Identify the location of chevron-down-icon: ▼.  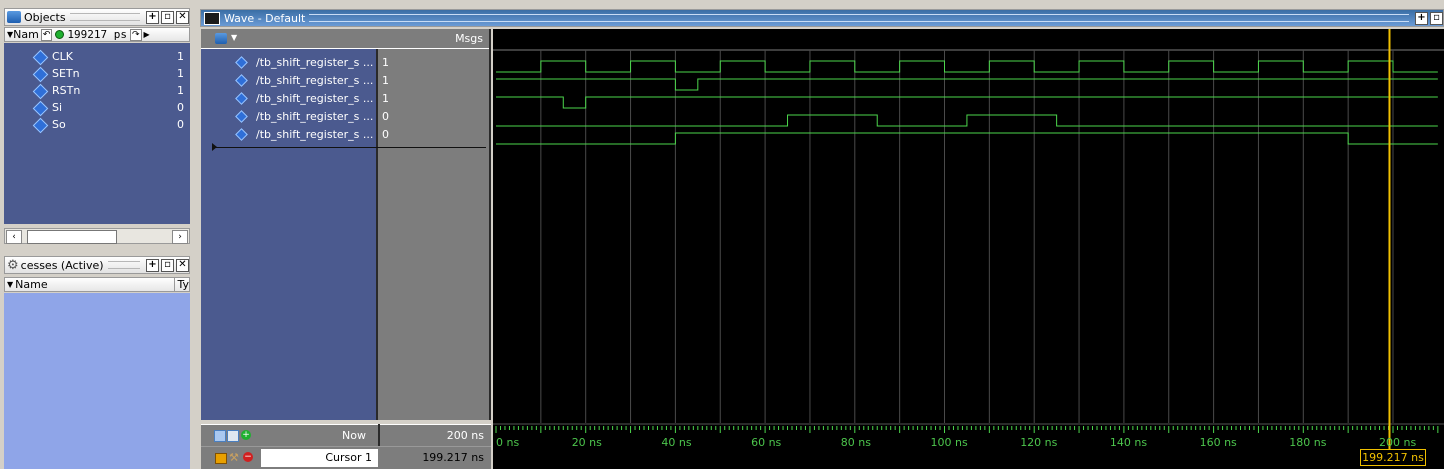
(234, 37).